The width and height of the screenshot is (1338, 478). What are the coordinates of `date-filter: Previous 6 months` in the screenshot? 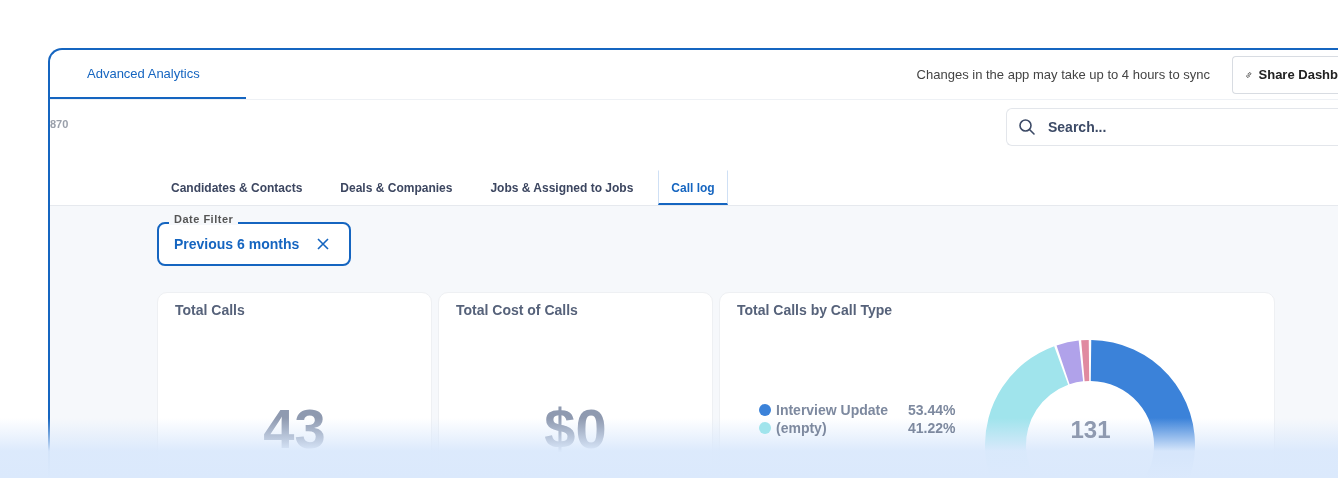 It's located at (254, 244).